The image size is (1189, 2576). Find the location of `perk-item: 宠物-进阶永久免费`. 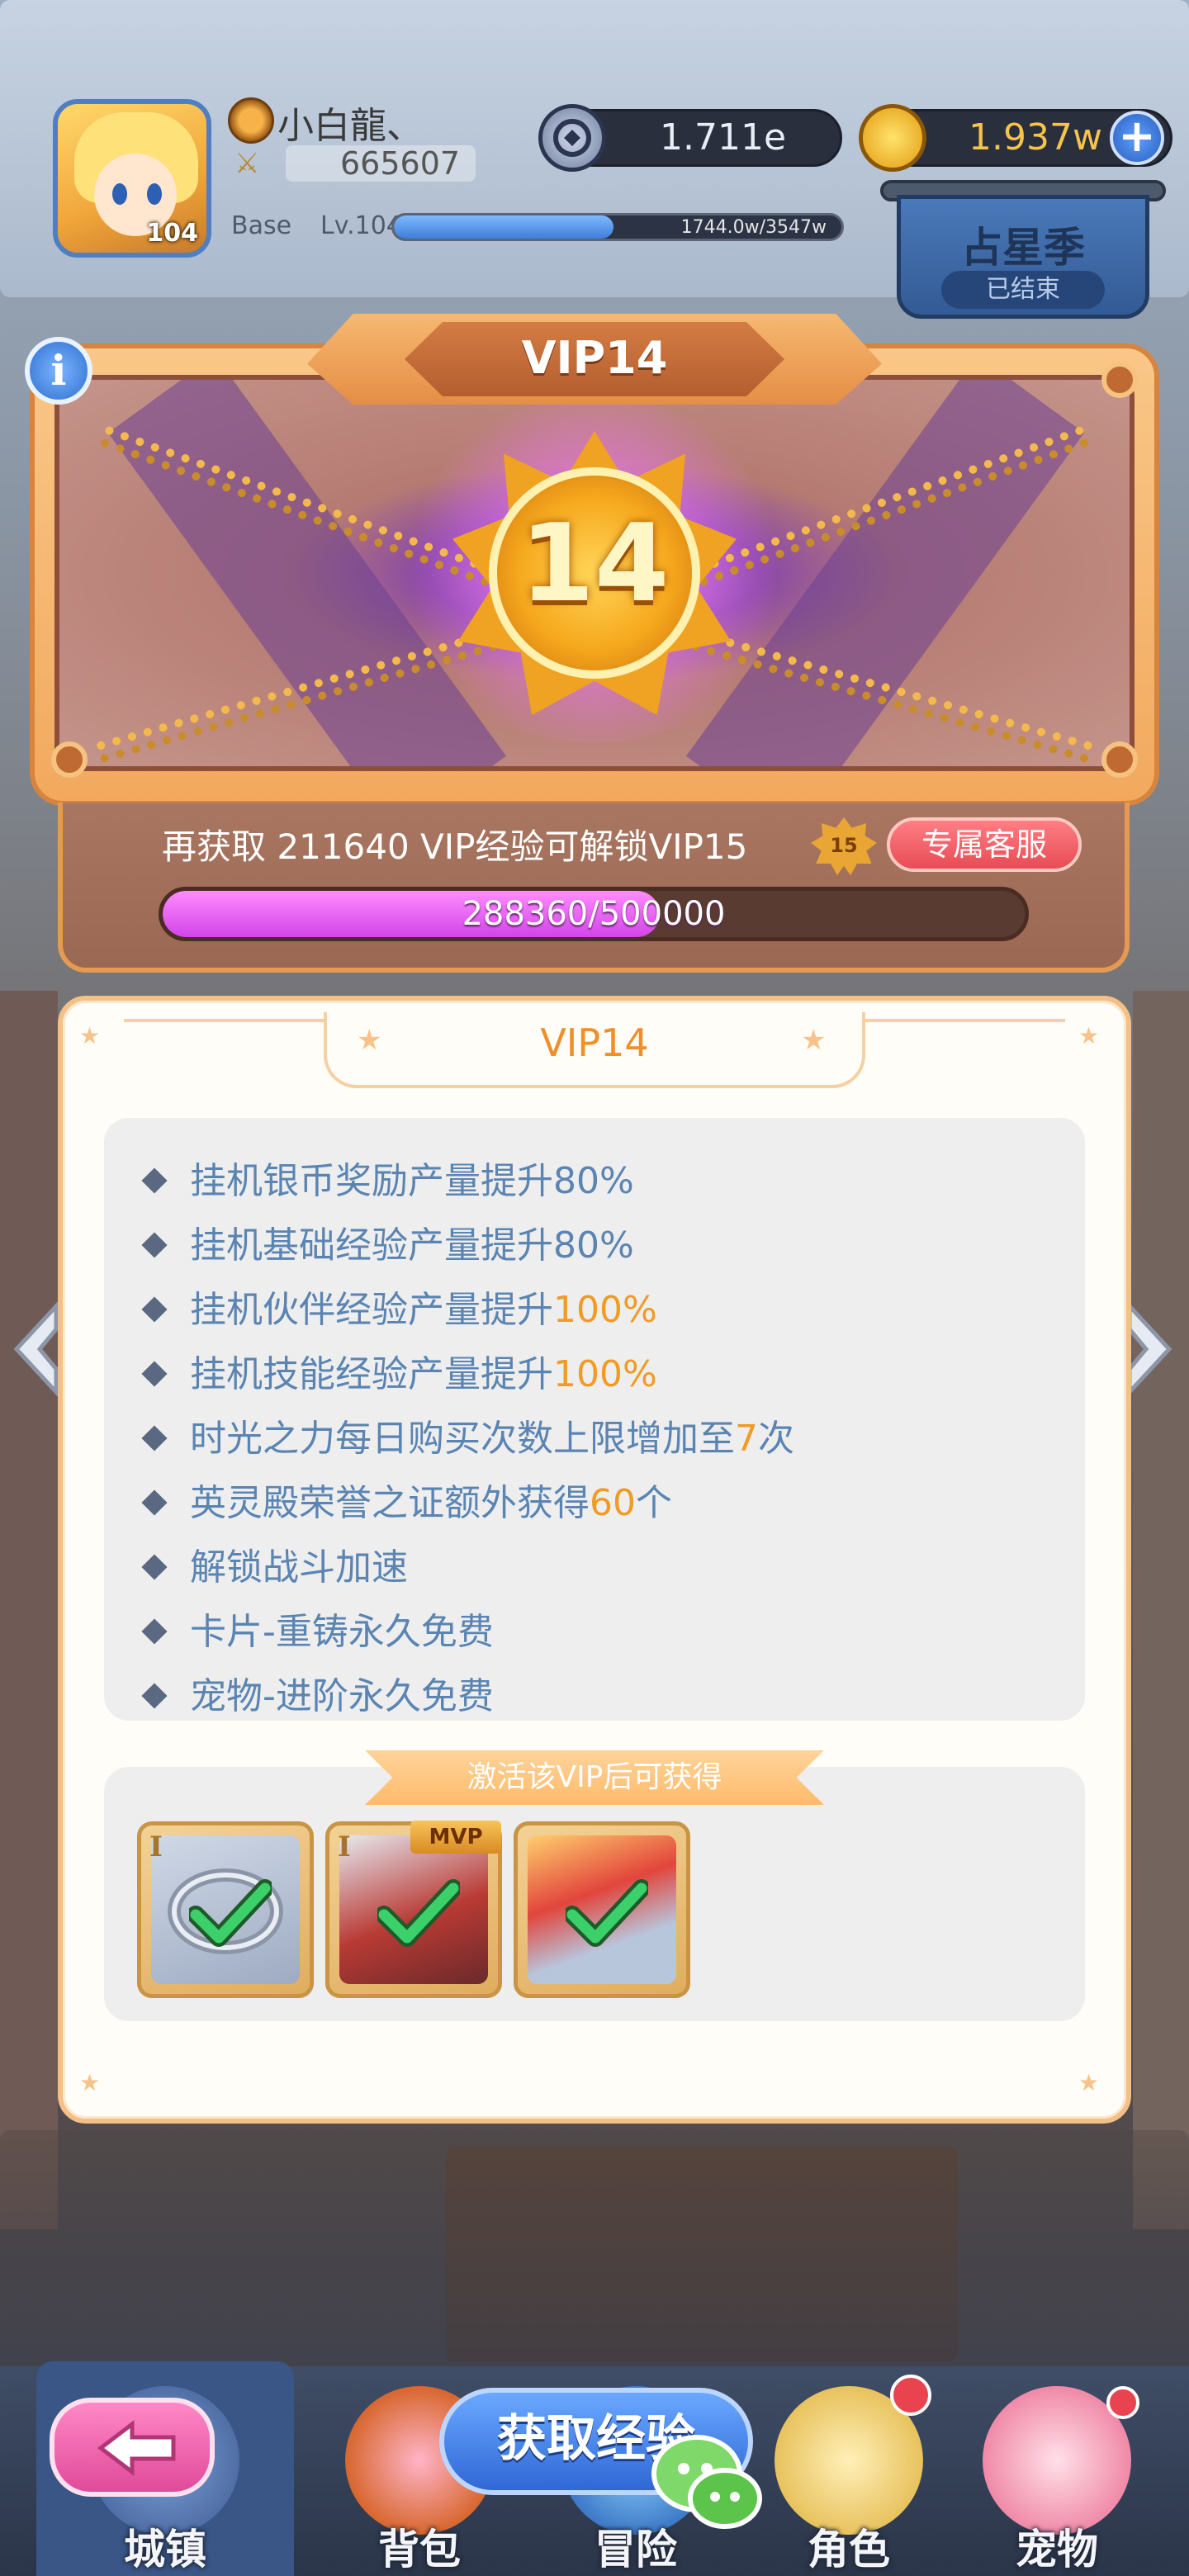

perk-item: 宠物-进阶永久免费 is located at coordinates (317, 1692).